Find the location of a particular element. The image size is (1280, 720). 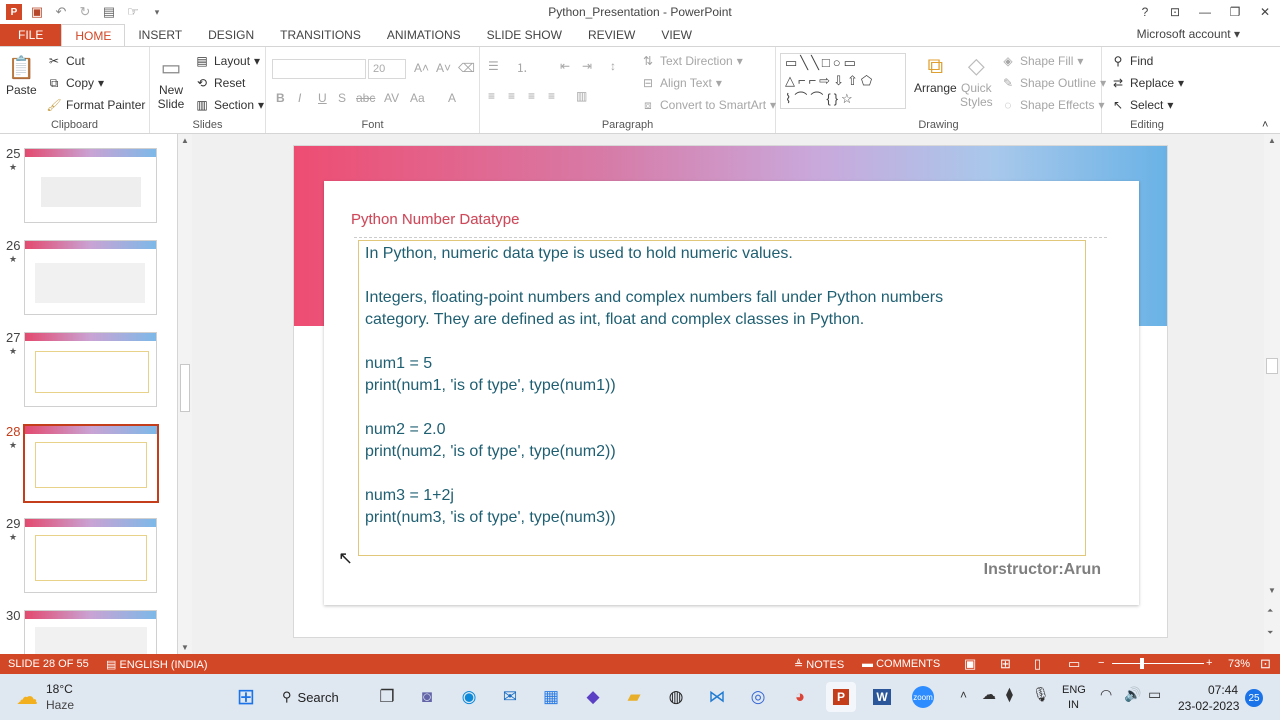

ribbon-display-icon: ⊡ is located at coordinates (1175, 12).